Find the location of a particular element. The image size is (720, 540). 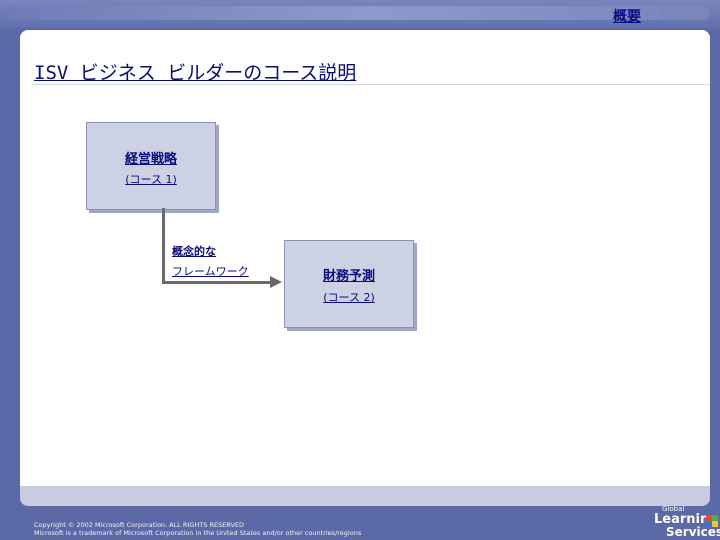

top-bar-right-decoration is located at coordinates (685, 13).